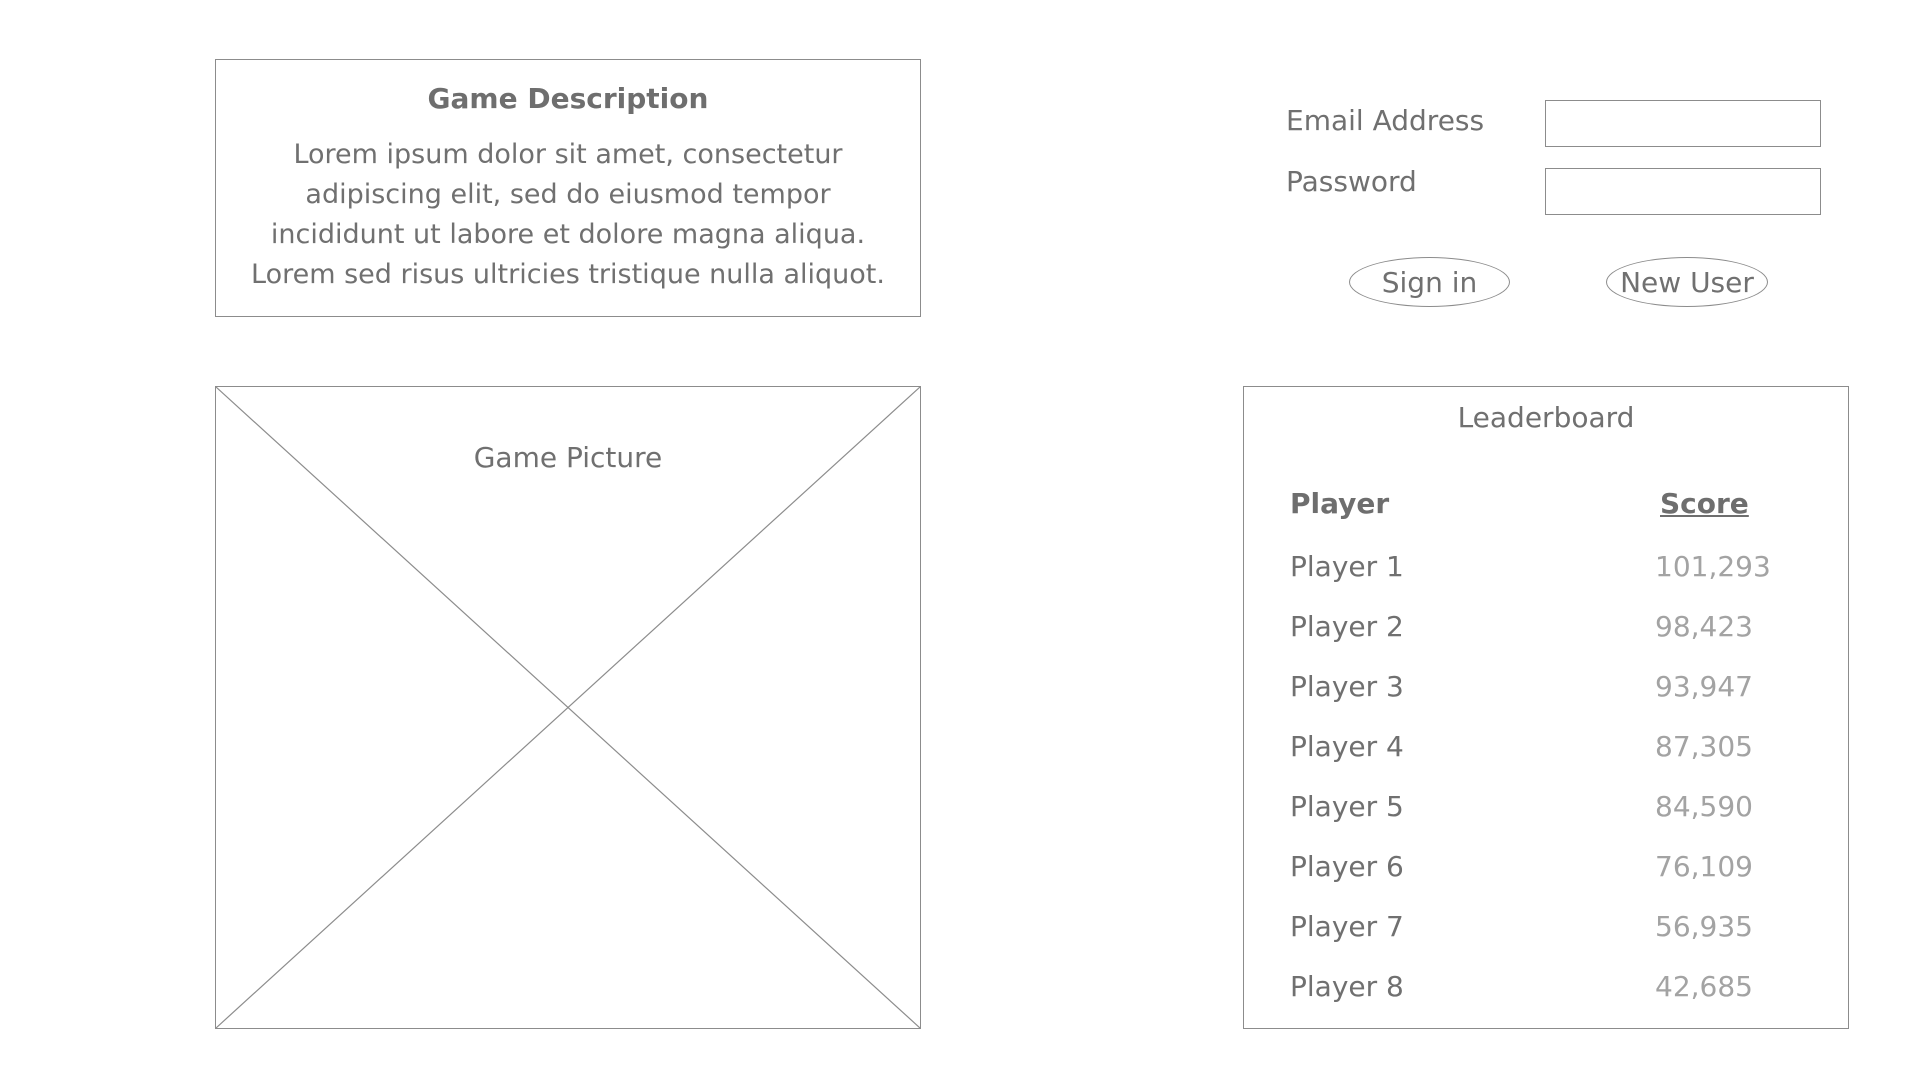 The width and height of the screenshot is (1920, 1080). Describe the element at coordinates (1347, 686) in the screenshot. I see `leaderboard-player-name: Player 3` at that location.